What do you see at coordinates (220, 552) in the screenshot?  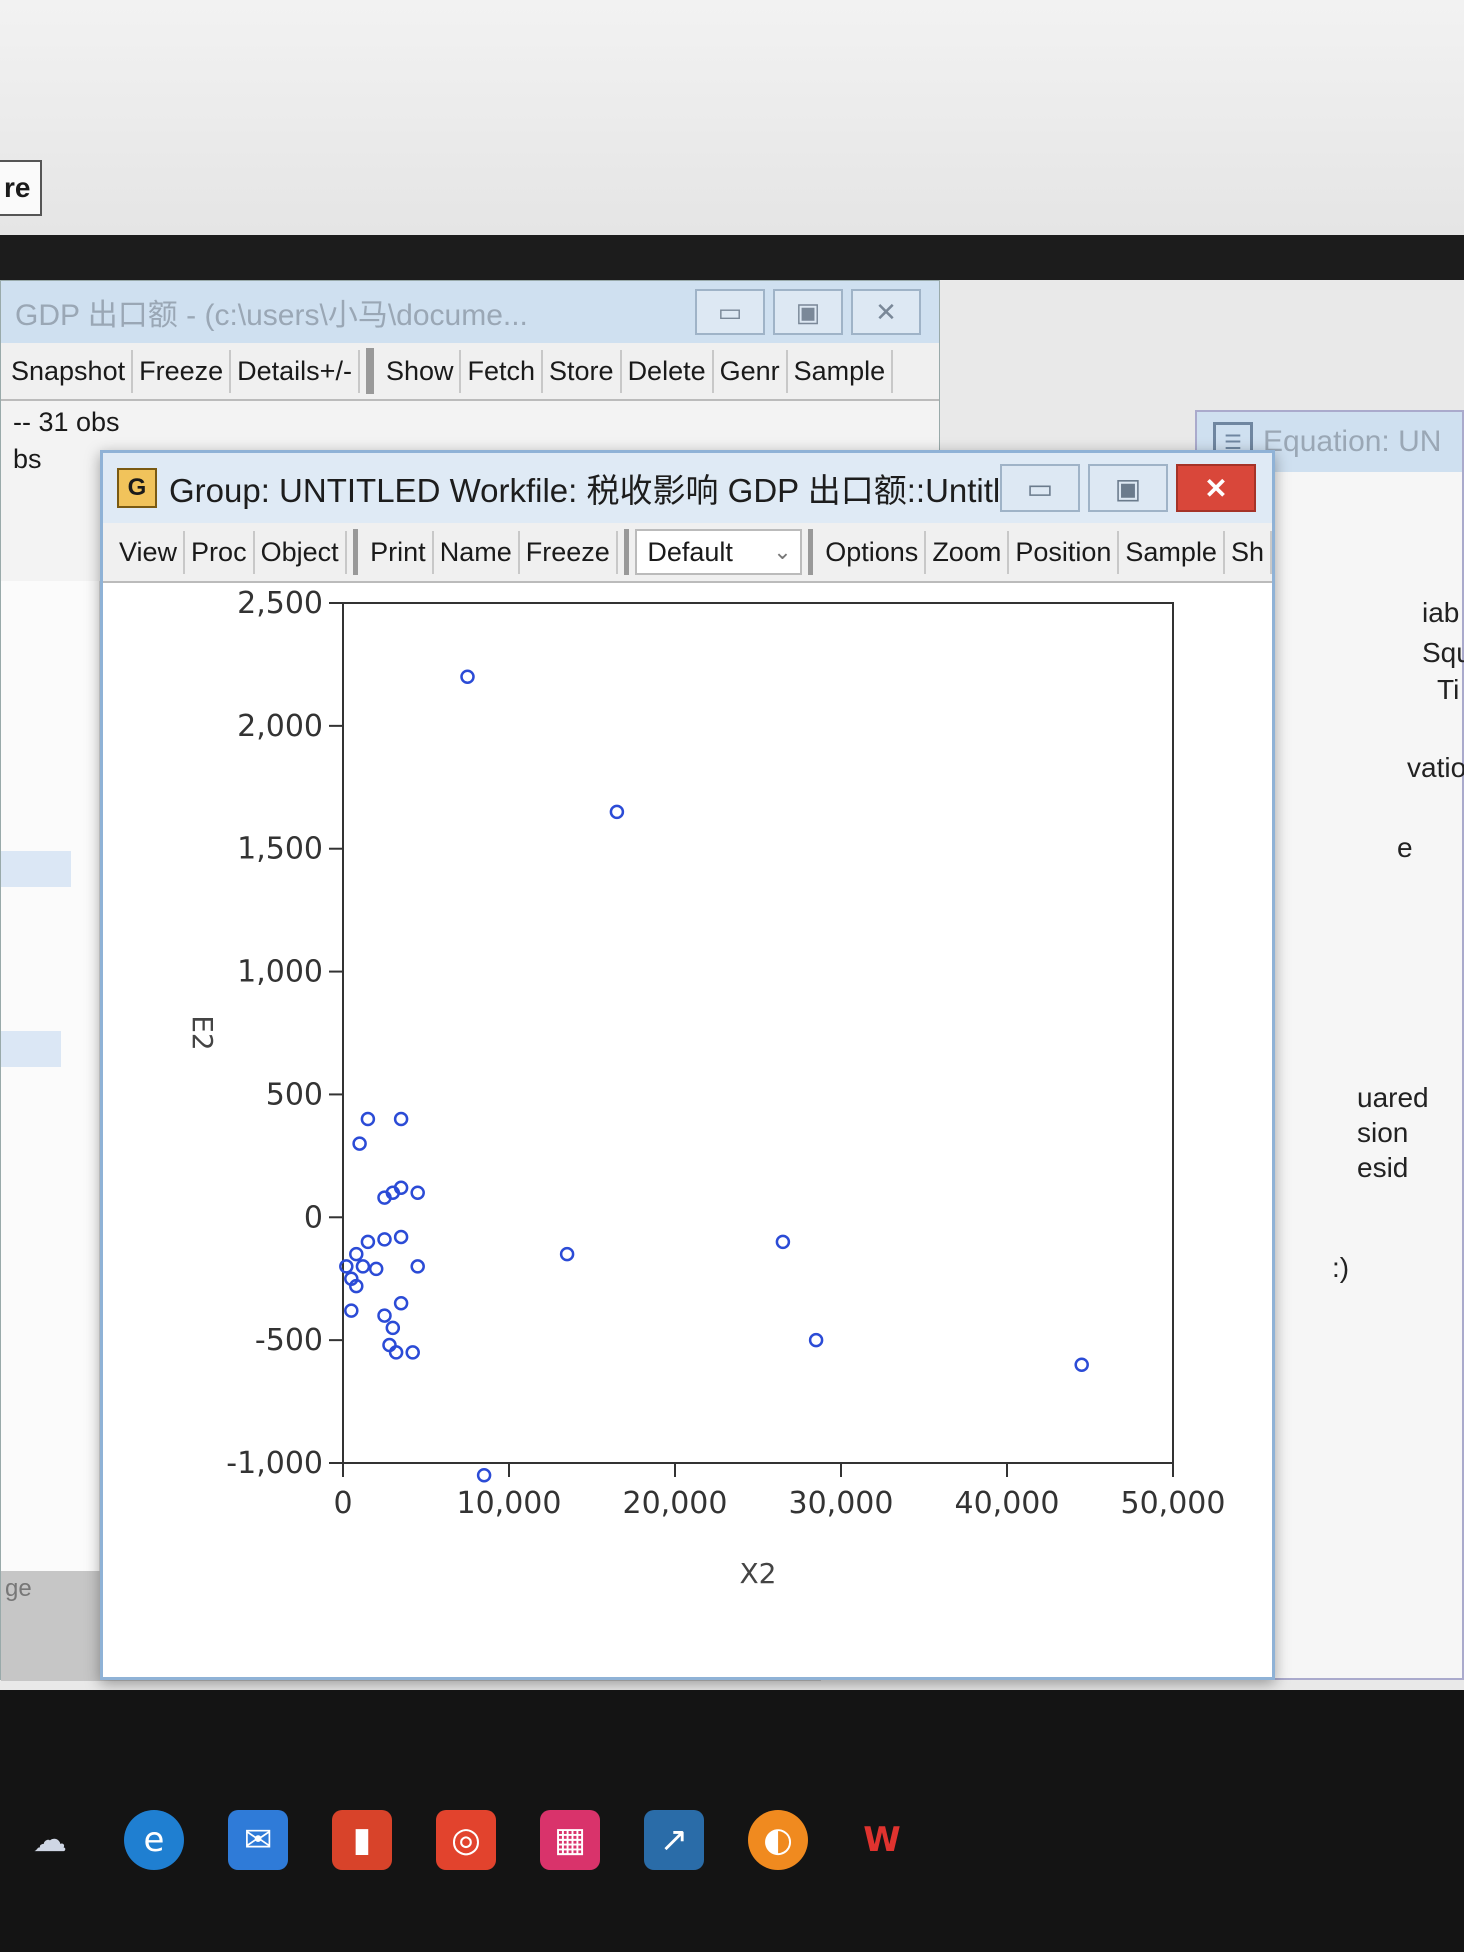 I see `proc-button: Proc` at bounding box center [220, 552].